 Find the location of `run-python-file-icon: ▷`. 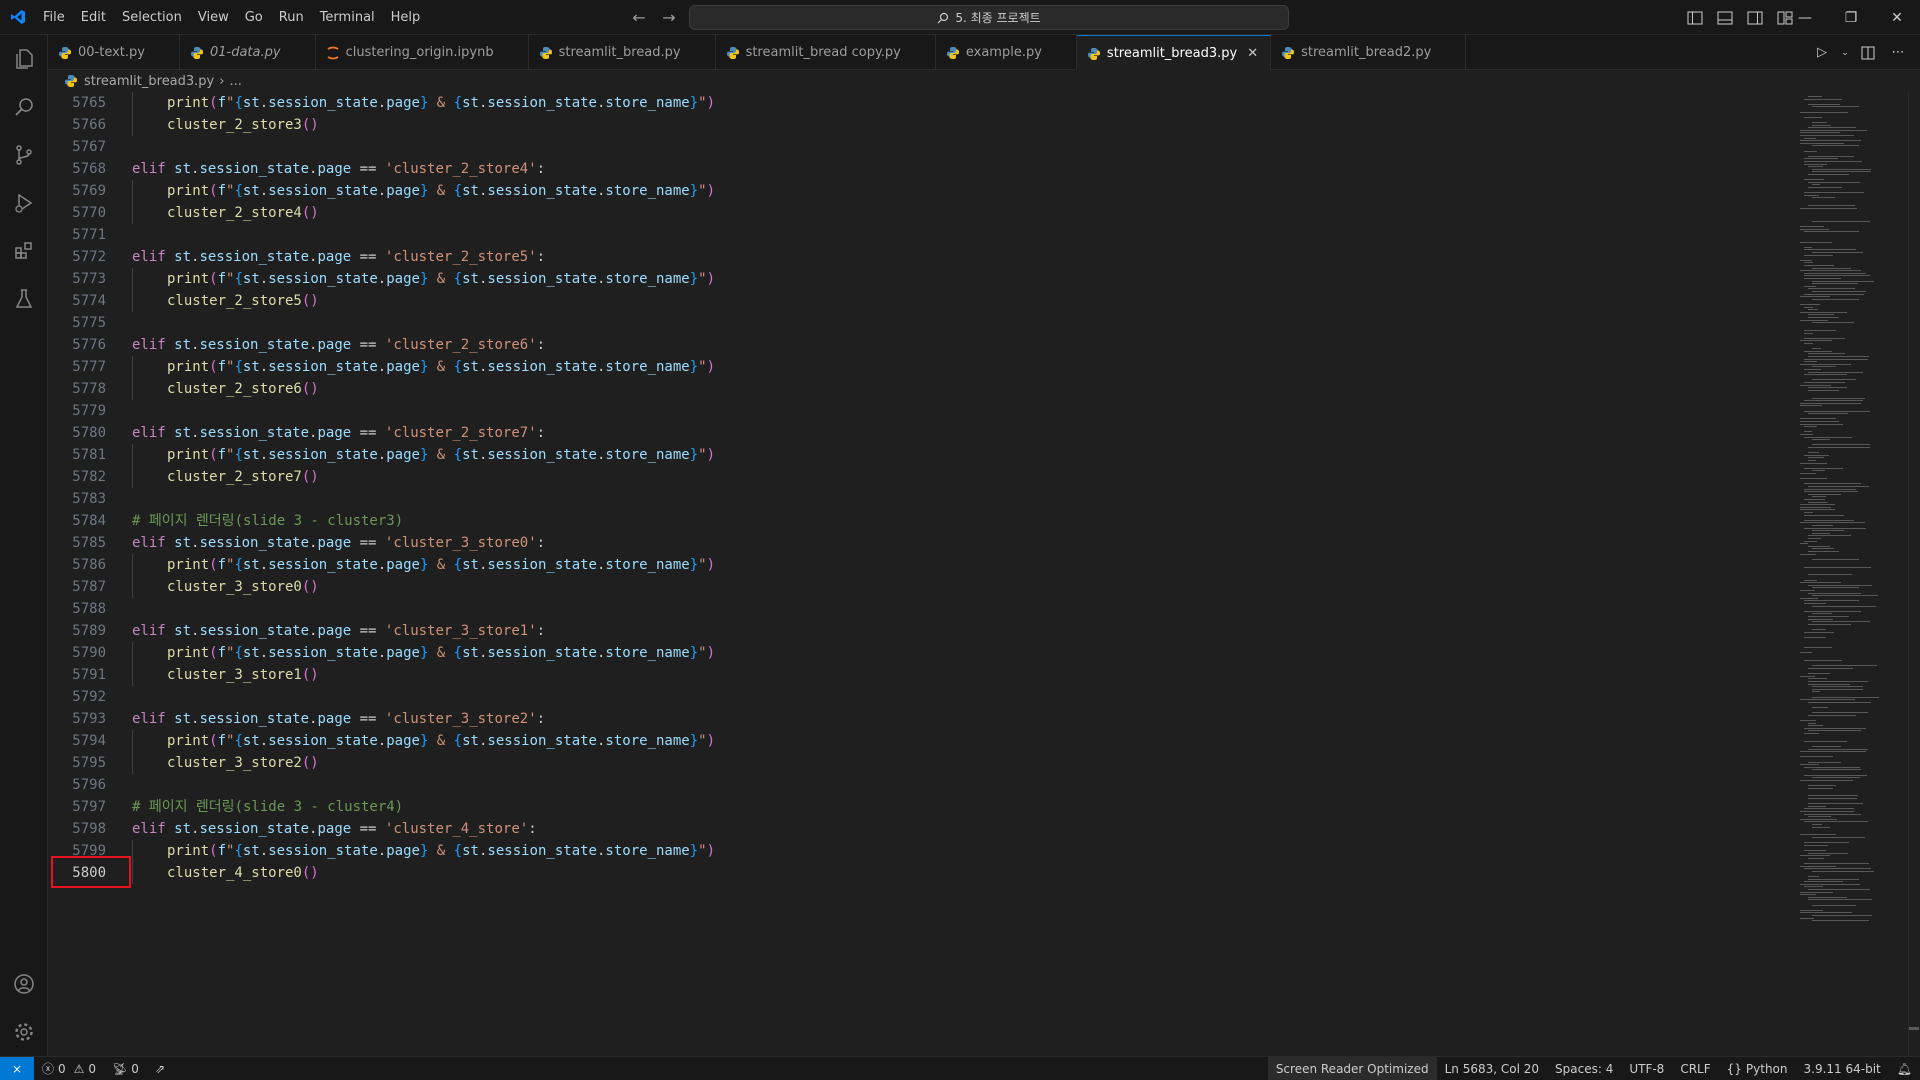

run-python-file-icon: ▷ is located at coordinates (1822, 53).